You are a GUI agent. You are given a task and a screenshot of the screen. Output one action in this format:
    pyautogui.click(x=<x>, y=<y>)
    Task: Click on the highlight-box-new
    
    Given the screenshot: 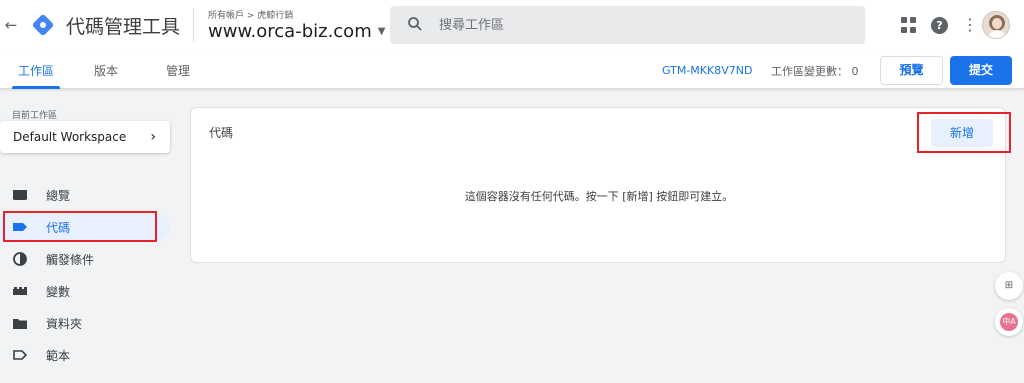 What is the action you would take?
    pyautogui.click(x=964, y=132)
    